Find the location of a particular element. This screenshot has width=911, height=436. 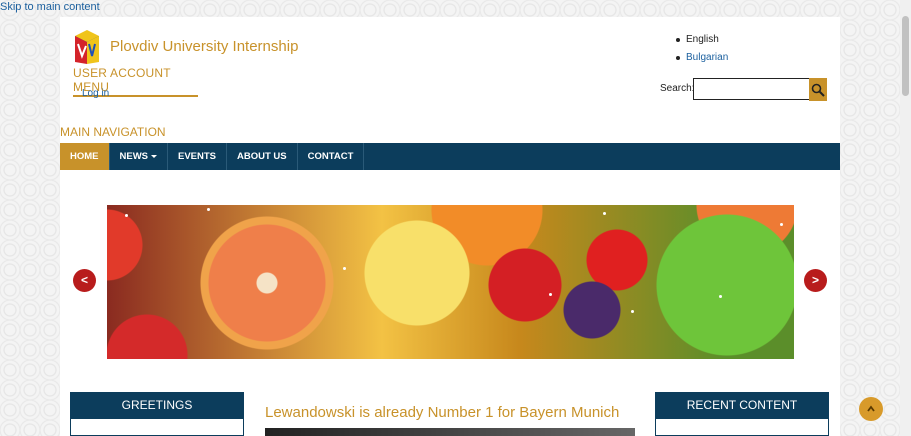

page-scrollbar is located at coordinates (905, 218).